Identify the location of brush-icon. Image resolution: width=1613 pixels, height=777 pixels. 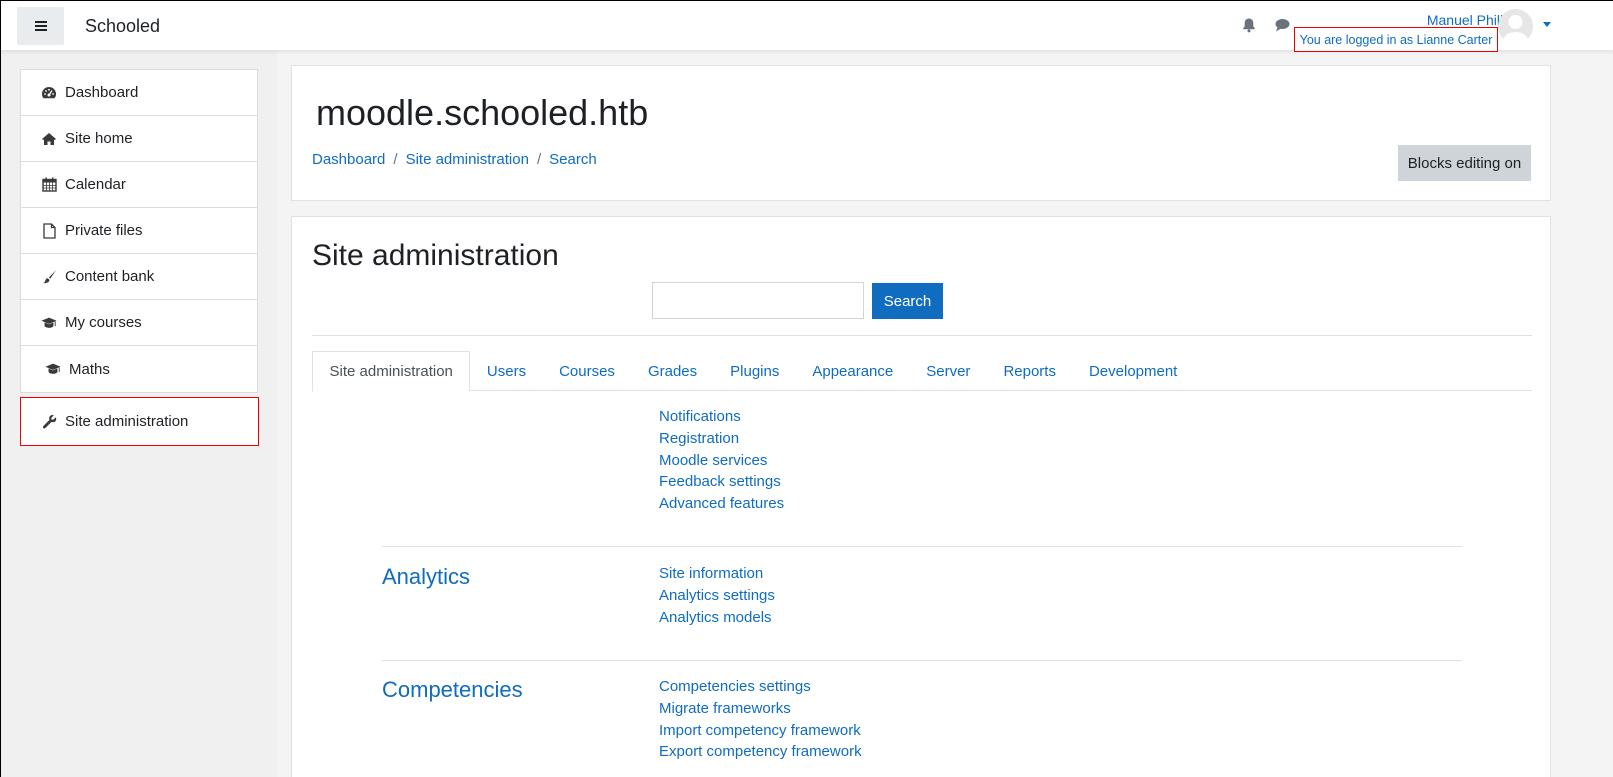
(49, 277).